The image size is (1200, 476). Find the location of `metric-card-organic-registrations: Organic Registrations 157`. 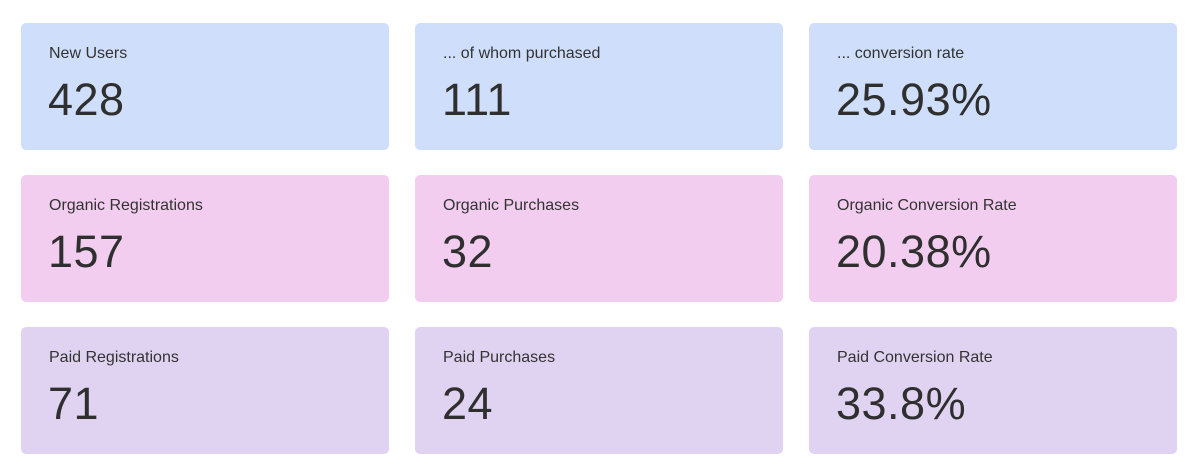

metric-card-organic-registrations: Organic Registrations 157 is located at coordinates (205, 238).